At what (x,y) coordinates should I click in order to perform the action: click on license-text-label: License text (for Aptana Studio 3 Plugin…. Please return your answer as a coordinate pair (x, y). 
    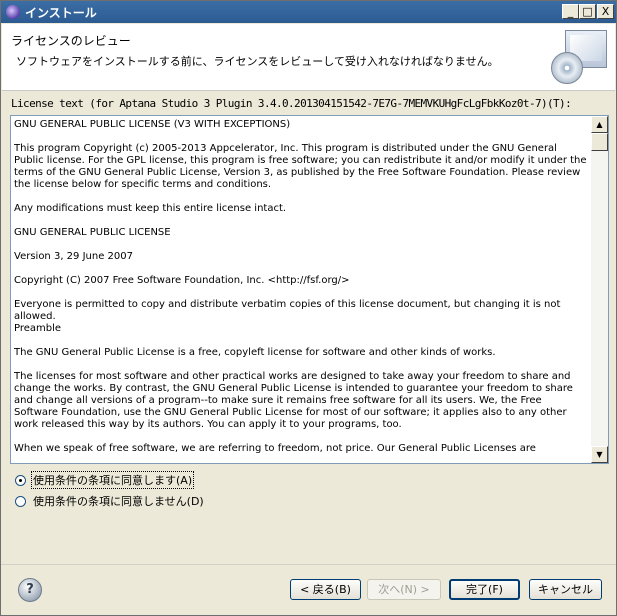
    Looking at the image, I should click on (291, 103).